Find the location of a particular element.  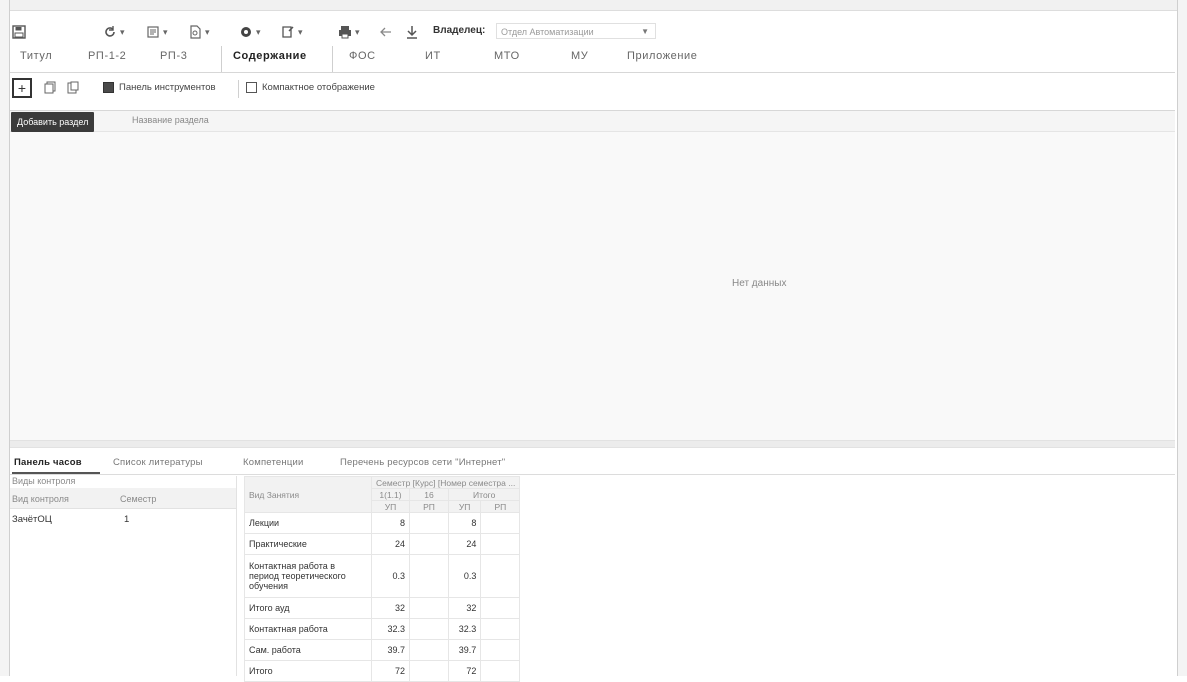

tab-it: ИТ is located at coordinates (433, 56).